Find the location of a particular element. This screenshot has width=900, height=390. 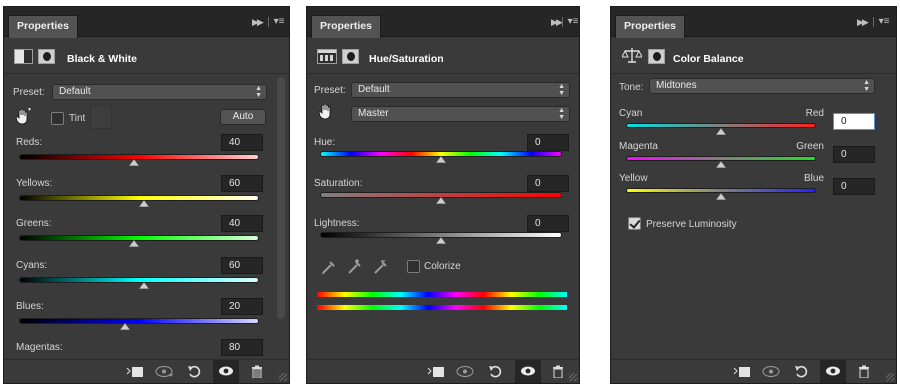

slider-label: Blues: is located at coordinates (30, 306).